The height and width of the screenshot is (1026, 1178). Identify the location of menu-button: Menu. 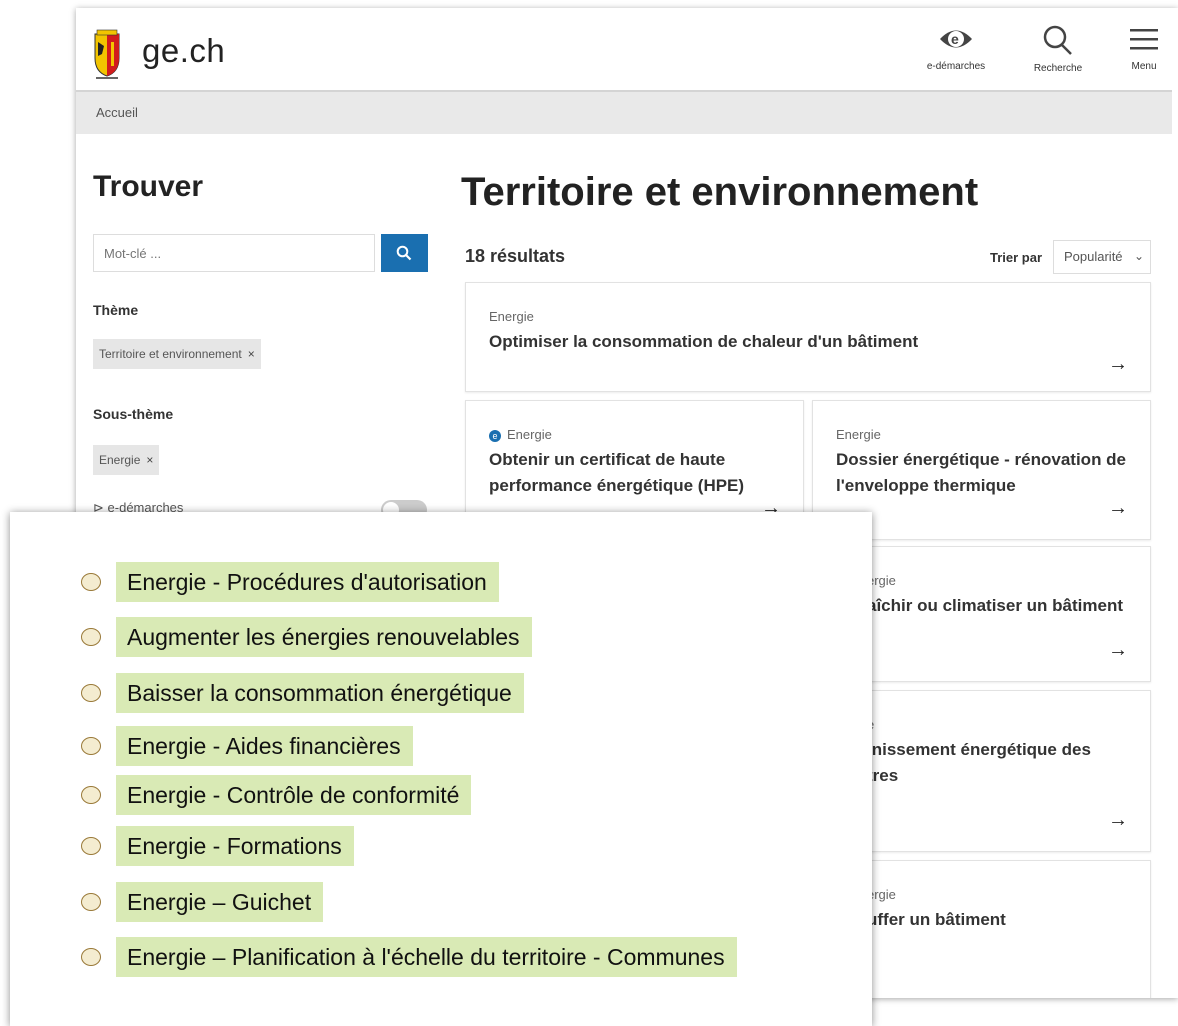
(1144, 48).